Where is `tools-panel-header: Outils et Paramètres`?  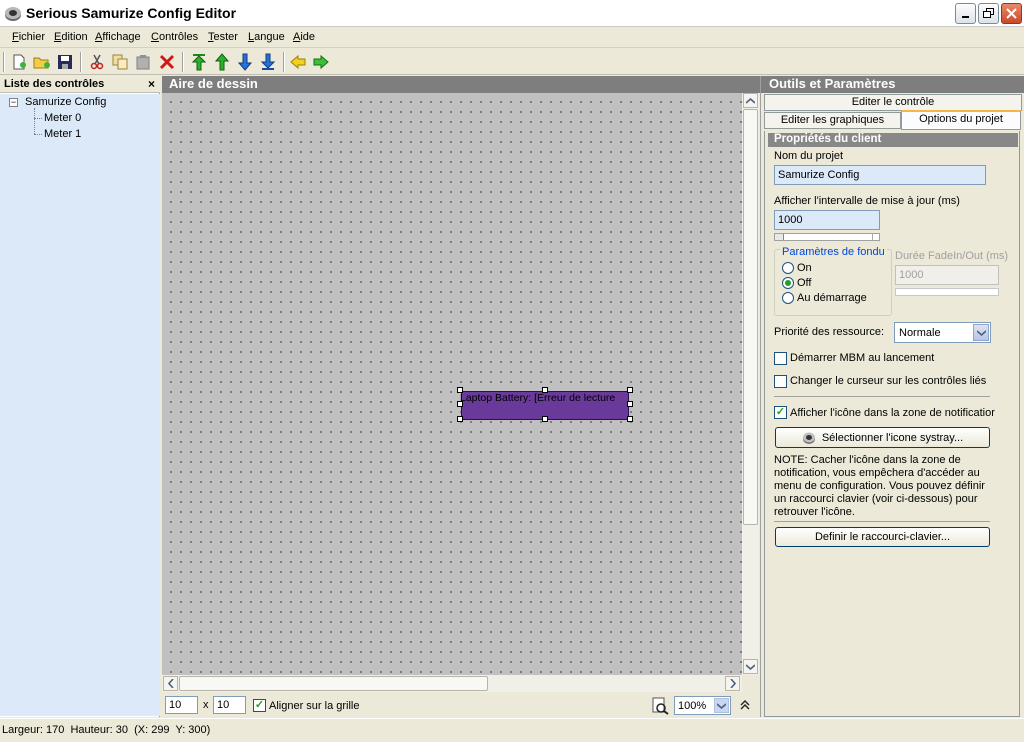
tools-panel-header: Outils et Paramètres is located at coordinates (892, 84).